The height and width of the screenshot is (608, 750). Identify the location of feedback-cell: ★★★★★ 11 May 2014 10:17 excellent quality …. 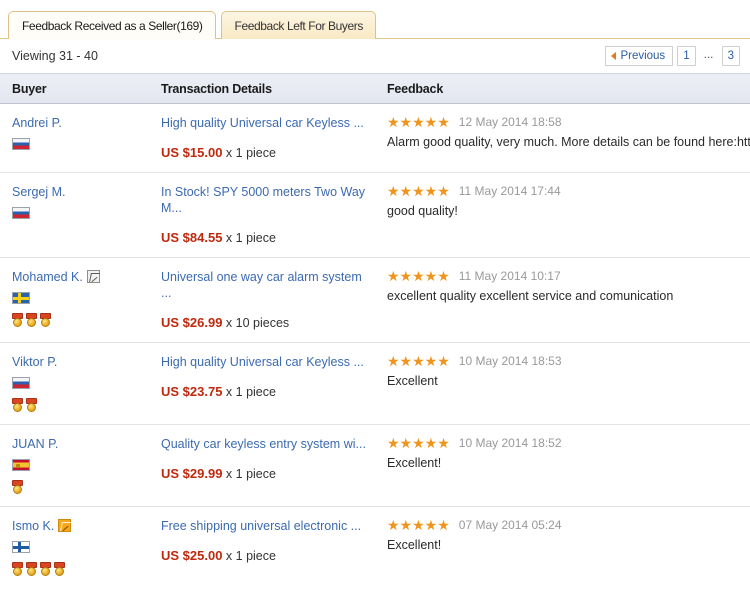
(562, 300).